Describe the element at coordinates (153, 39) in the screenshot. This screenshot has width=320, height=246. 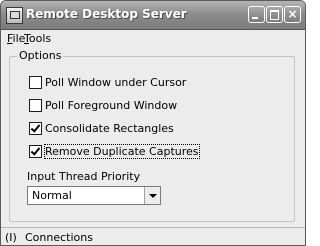
I see `menu-bar: File Tools` at that location.